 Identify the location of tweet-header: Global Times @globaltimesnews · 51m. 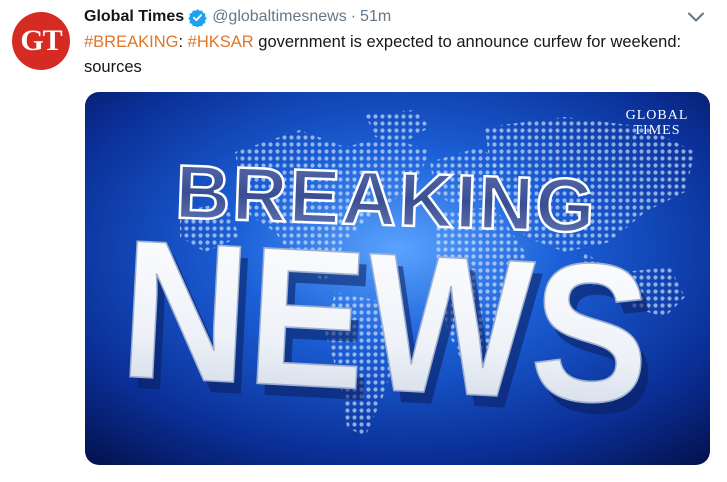
(237, 17).